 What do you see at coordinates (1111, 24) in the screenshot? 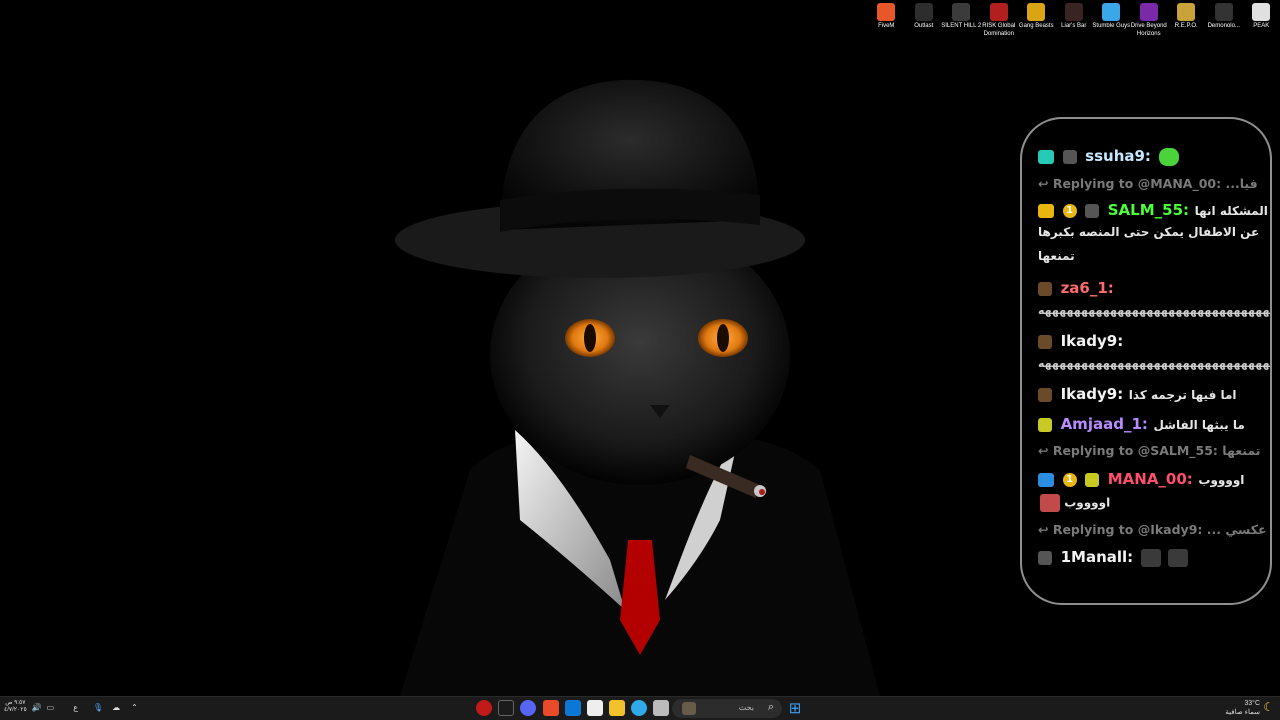
I see `desktop-icon: Stumble Guys` at bounding box center [1111, 24].